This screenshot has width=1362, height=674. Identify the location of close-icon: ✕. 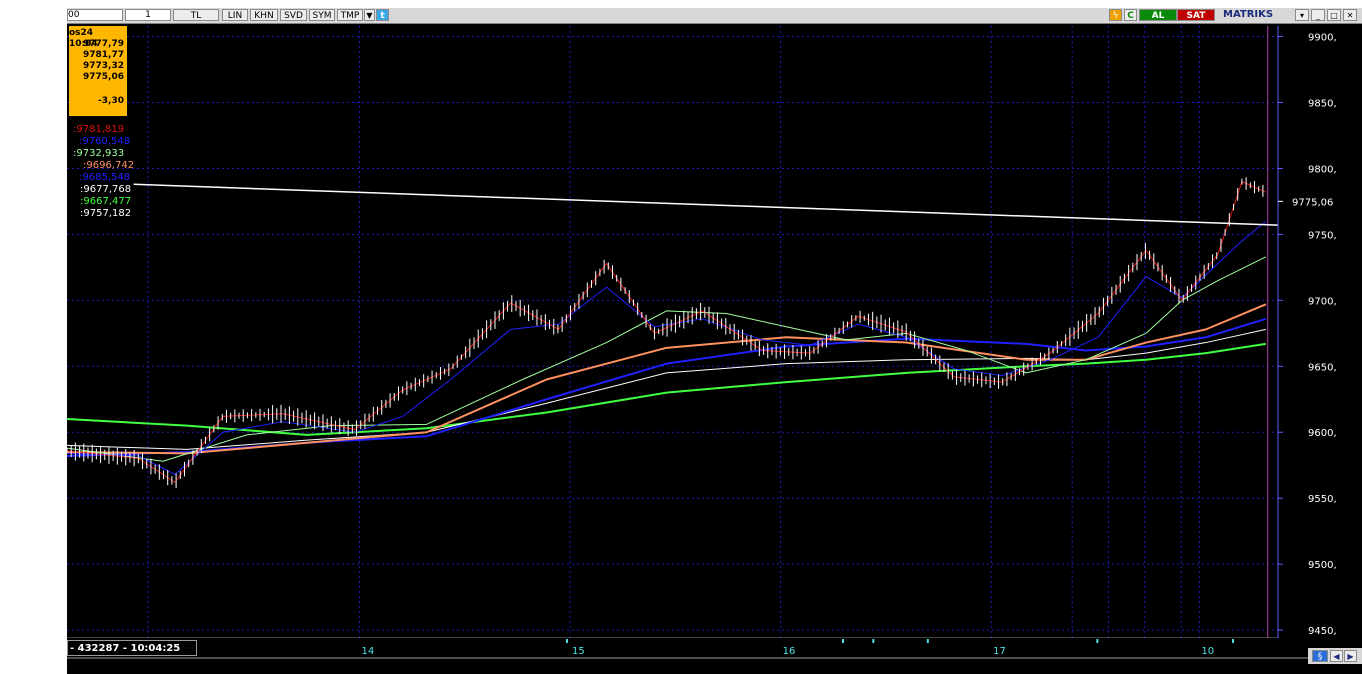
(1350, 15).